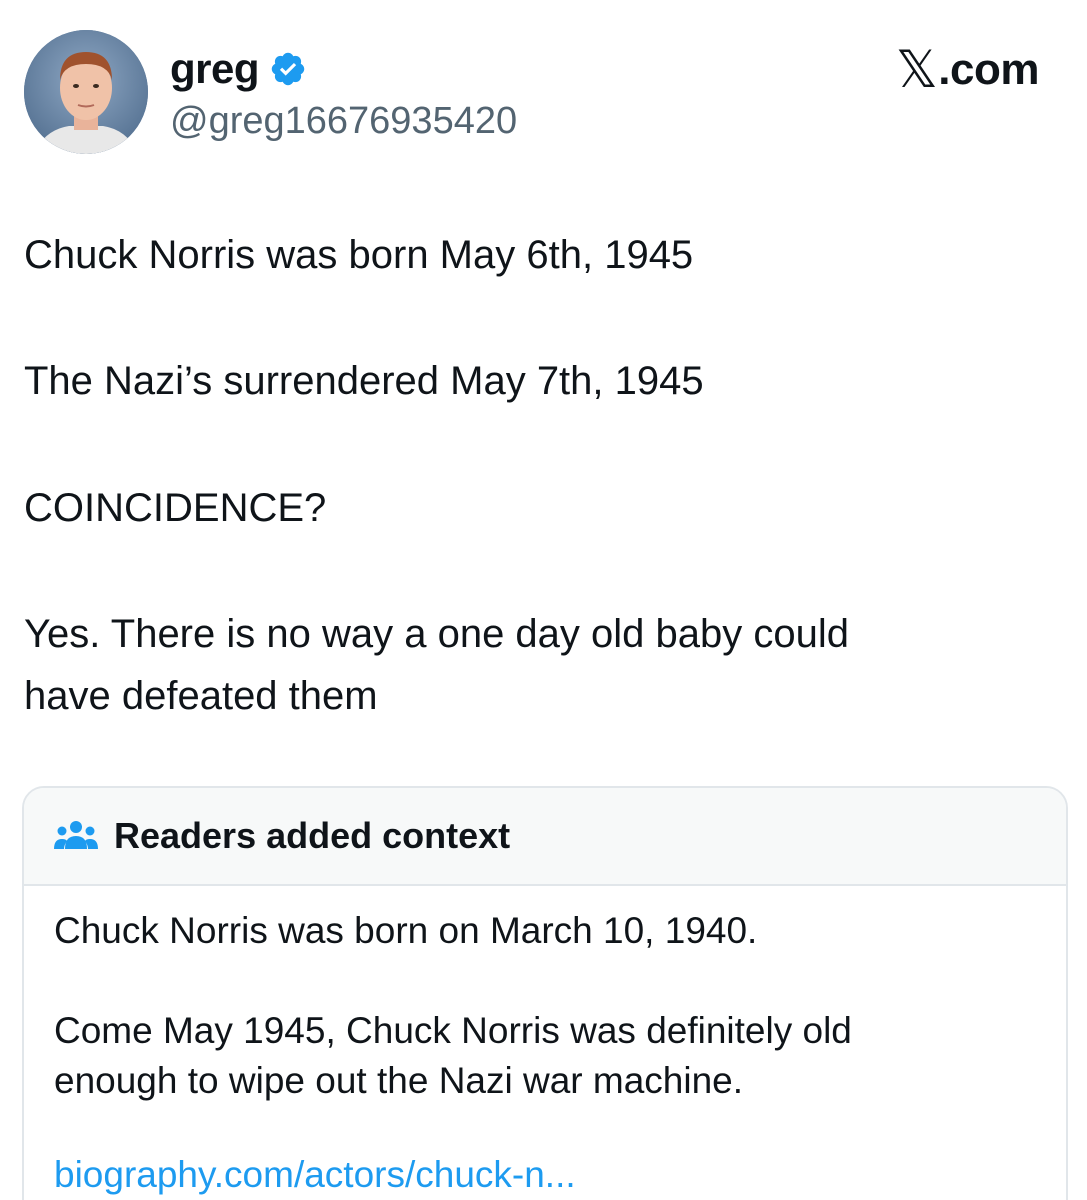  I want to click on tweet-text-line: have defeated them, so click(201, 696).